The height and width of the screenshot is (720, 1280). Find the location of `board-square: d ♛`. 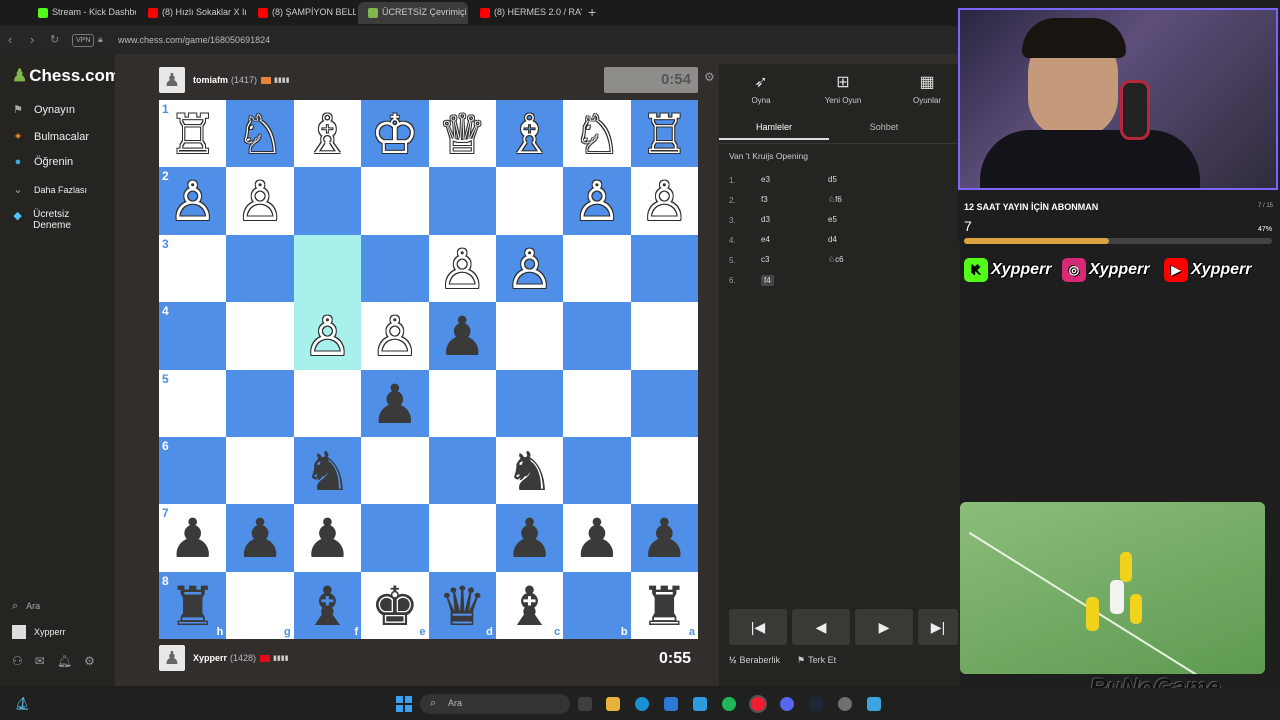

board-square: d ♛ is located at coordinates (462, 605).